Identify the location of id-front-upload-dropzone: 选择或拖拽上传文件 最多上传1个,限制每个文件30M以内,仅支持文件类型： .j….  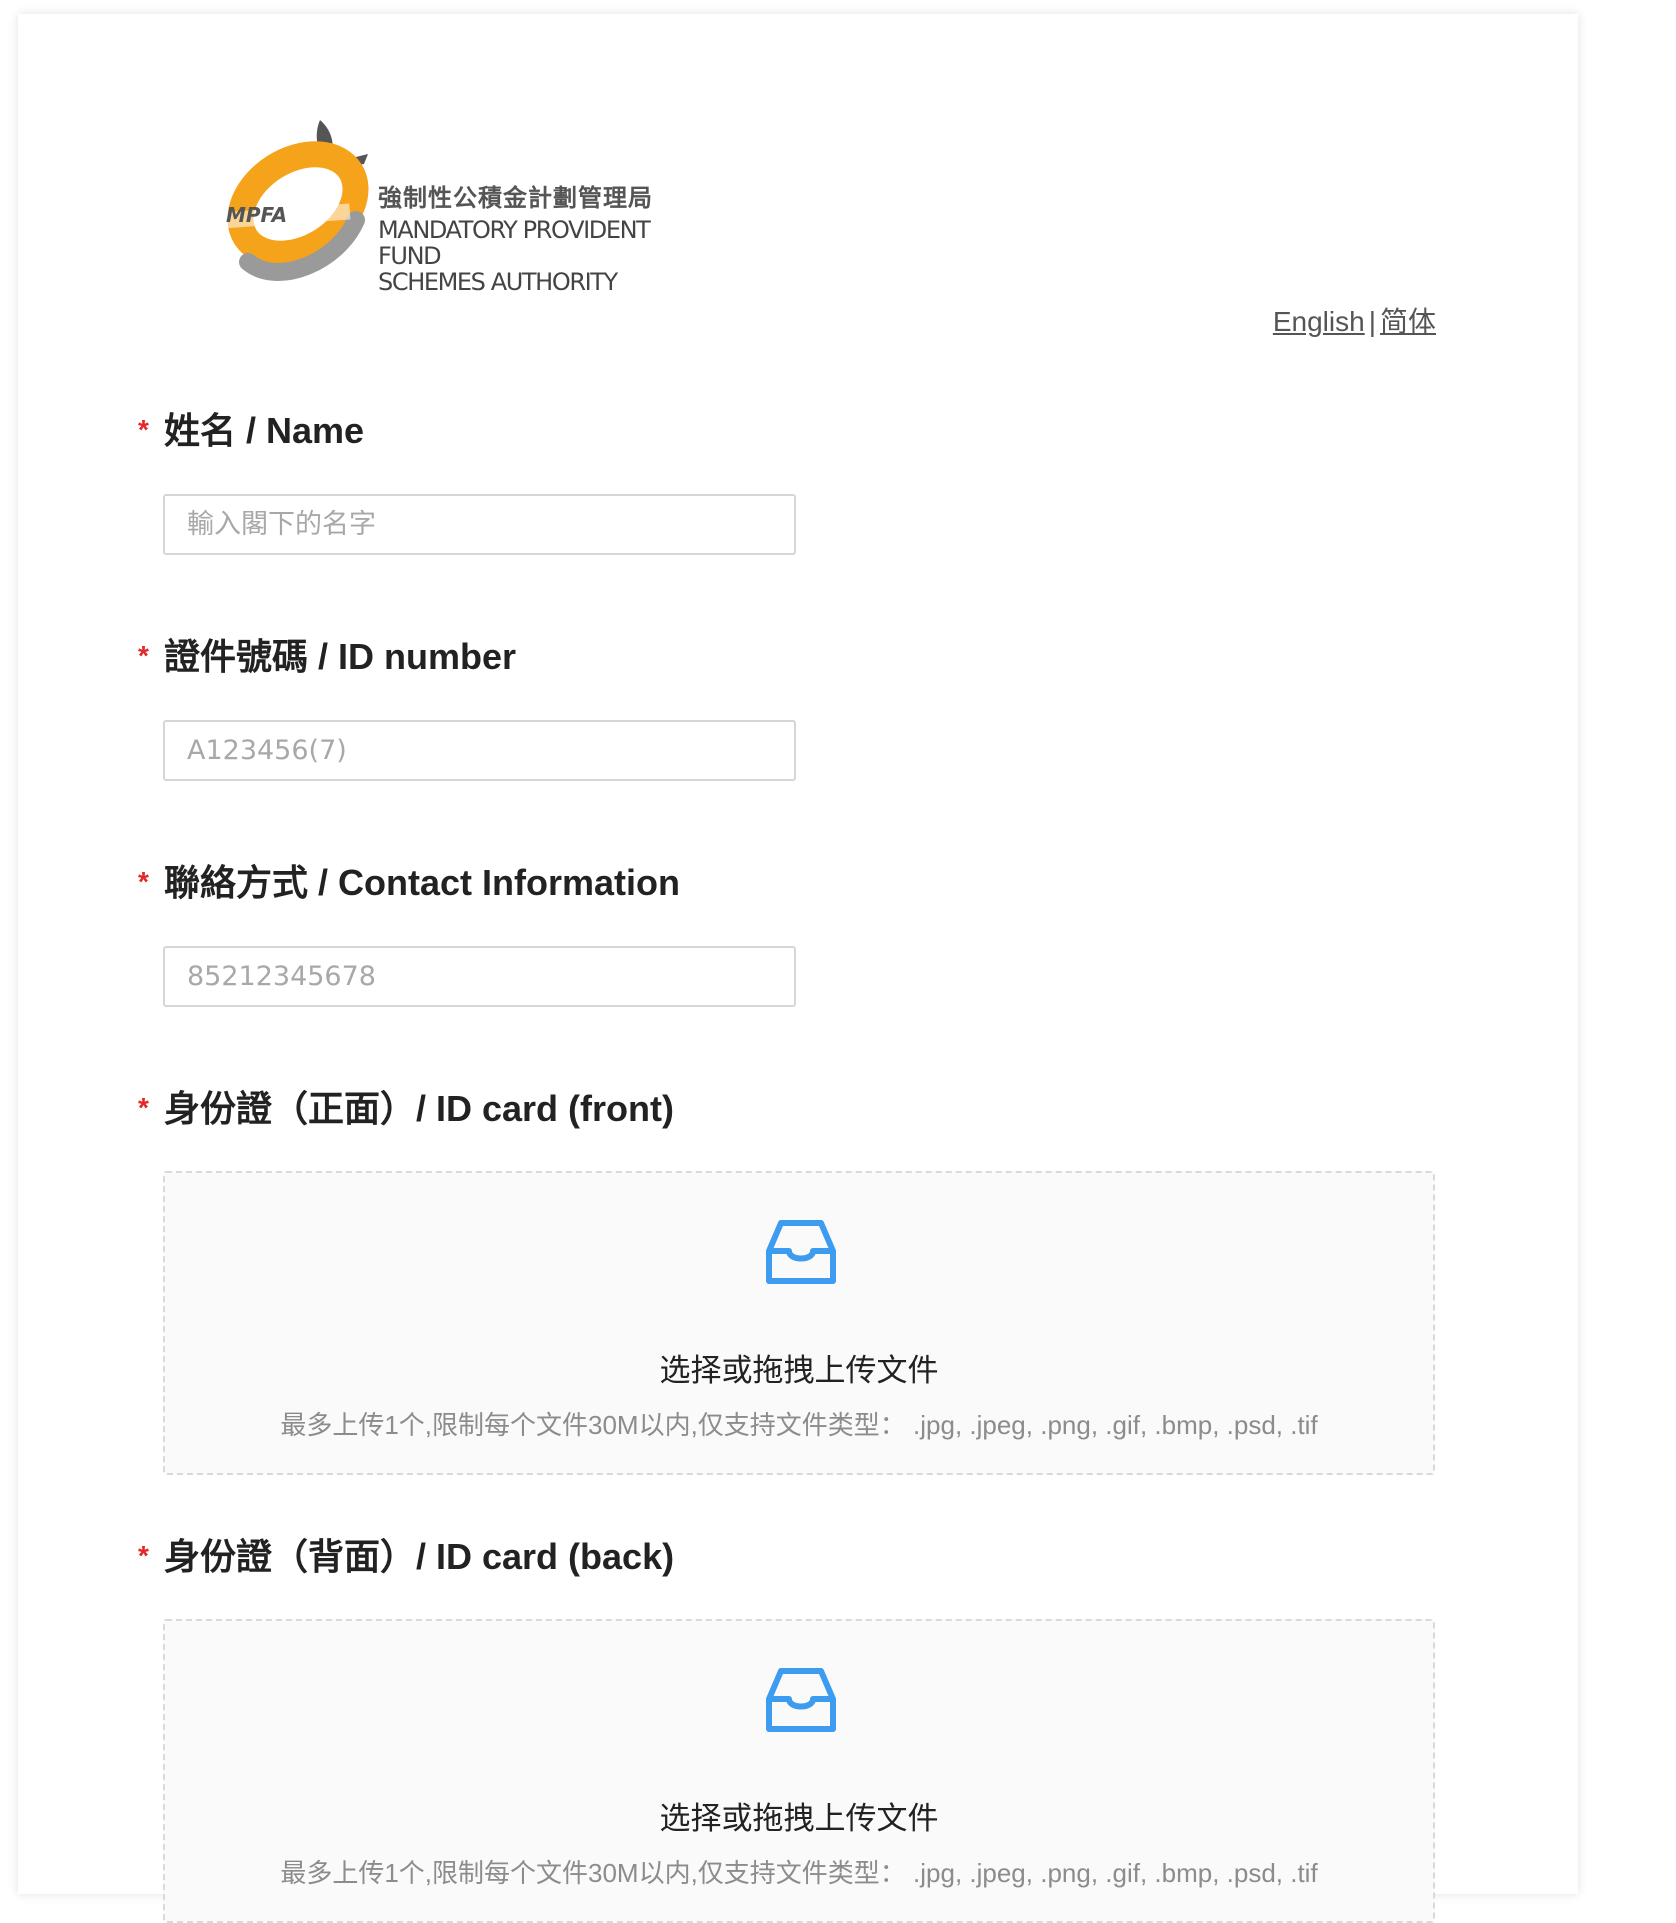
(799, 1323).